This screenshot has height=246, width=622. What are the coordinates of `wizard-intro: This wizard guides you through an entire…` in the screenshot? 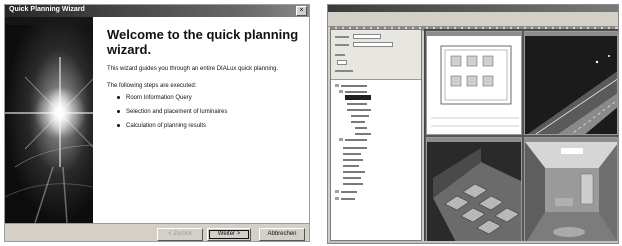 It's located at (193, 69).